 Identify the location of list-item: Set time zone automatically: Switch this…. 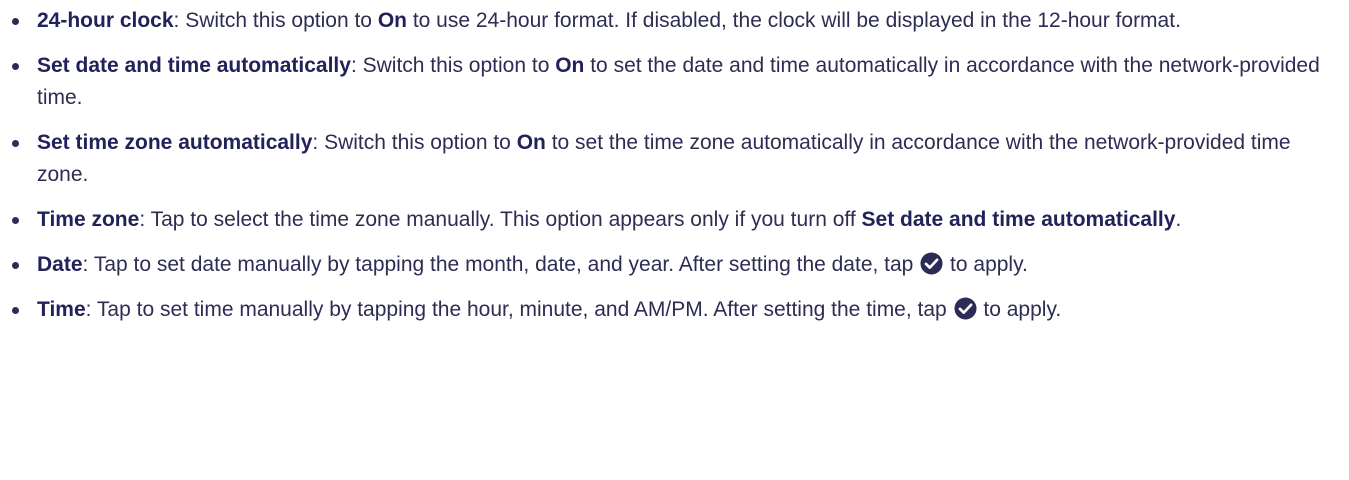
(674, 159).